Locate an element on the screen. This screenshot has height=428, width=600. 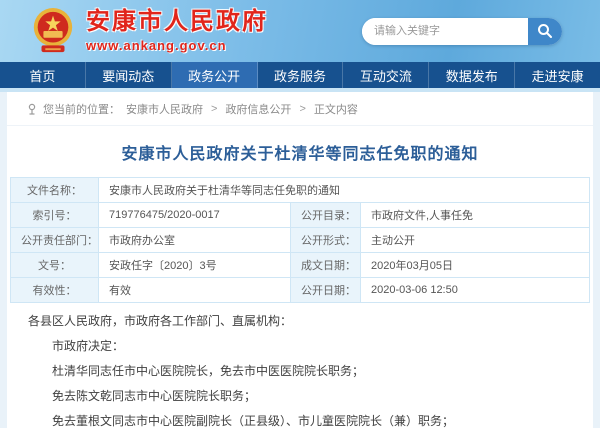
nav-item-data: 数据发布 is located at coordinates (472, 75).